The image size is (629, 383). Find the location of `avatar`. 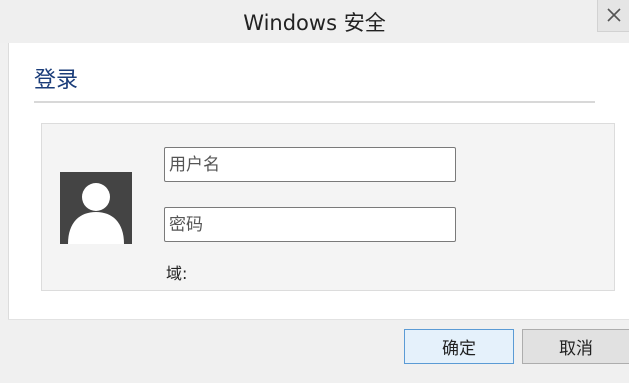

avatar is located at coordinates (96, 208).